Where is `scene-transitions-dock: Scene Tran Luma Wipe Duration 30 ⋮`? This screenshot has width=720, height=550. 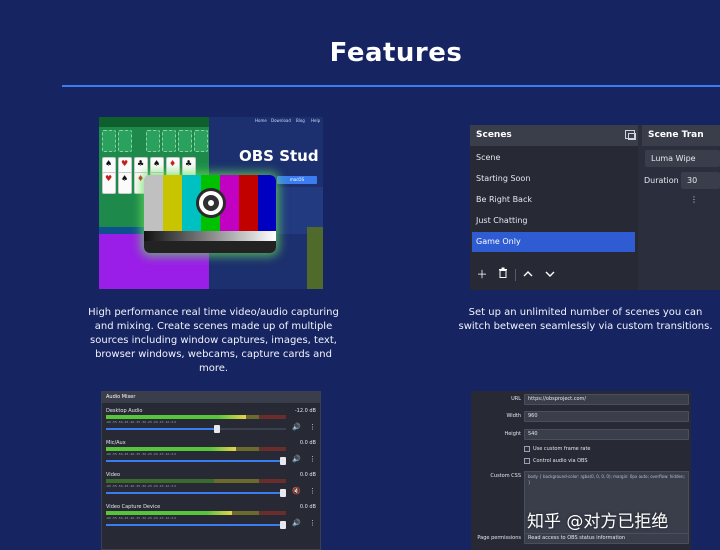 scene-transitions-dock: Scene Tran Luma Wipe Duration 30 ⋮ is located at coordinates (681, 207).